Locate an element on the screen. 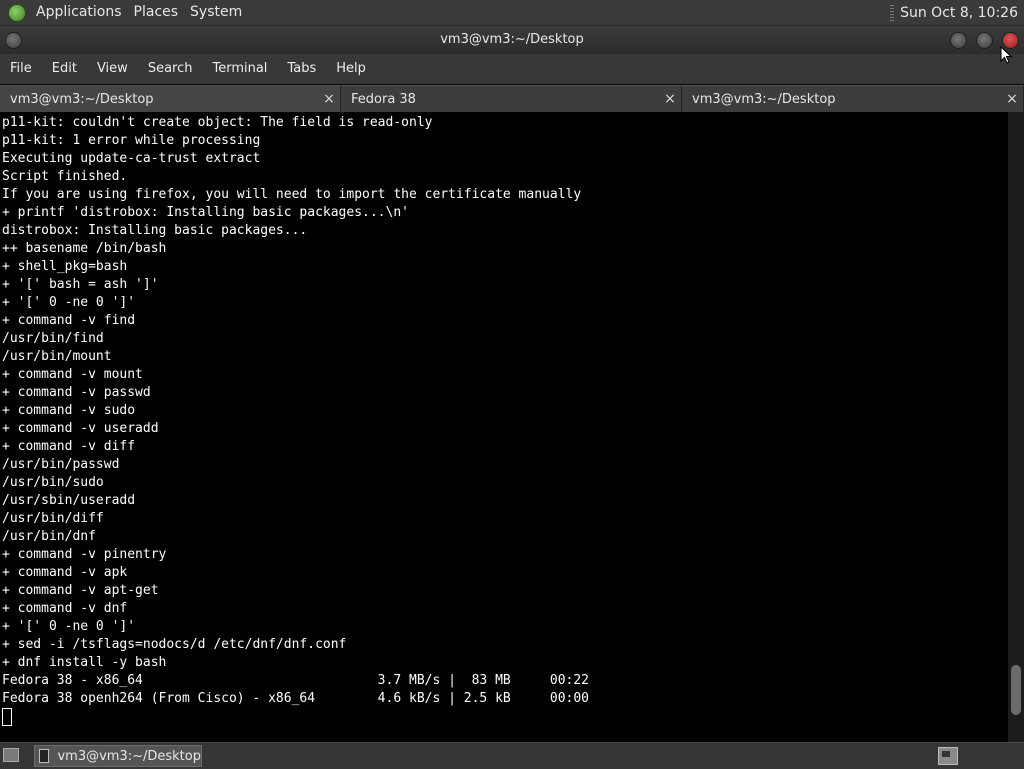 The width and height of the screenshot is (1024, 769). menu-places: Places is located at coordinates (156, 12).